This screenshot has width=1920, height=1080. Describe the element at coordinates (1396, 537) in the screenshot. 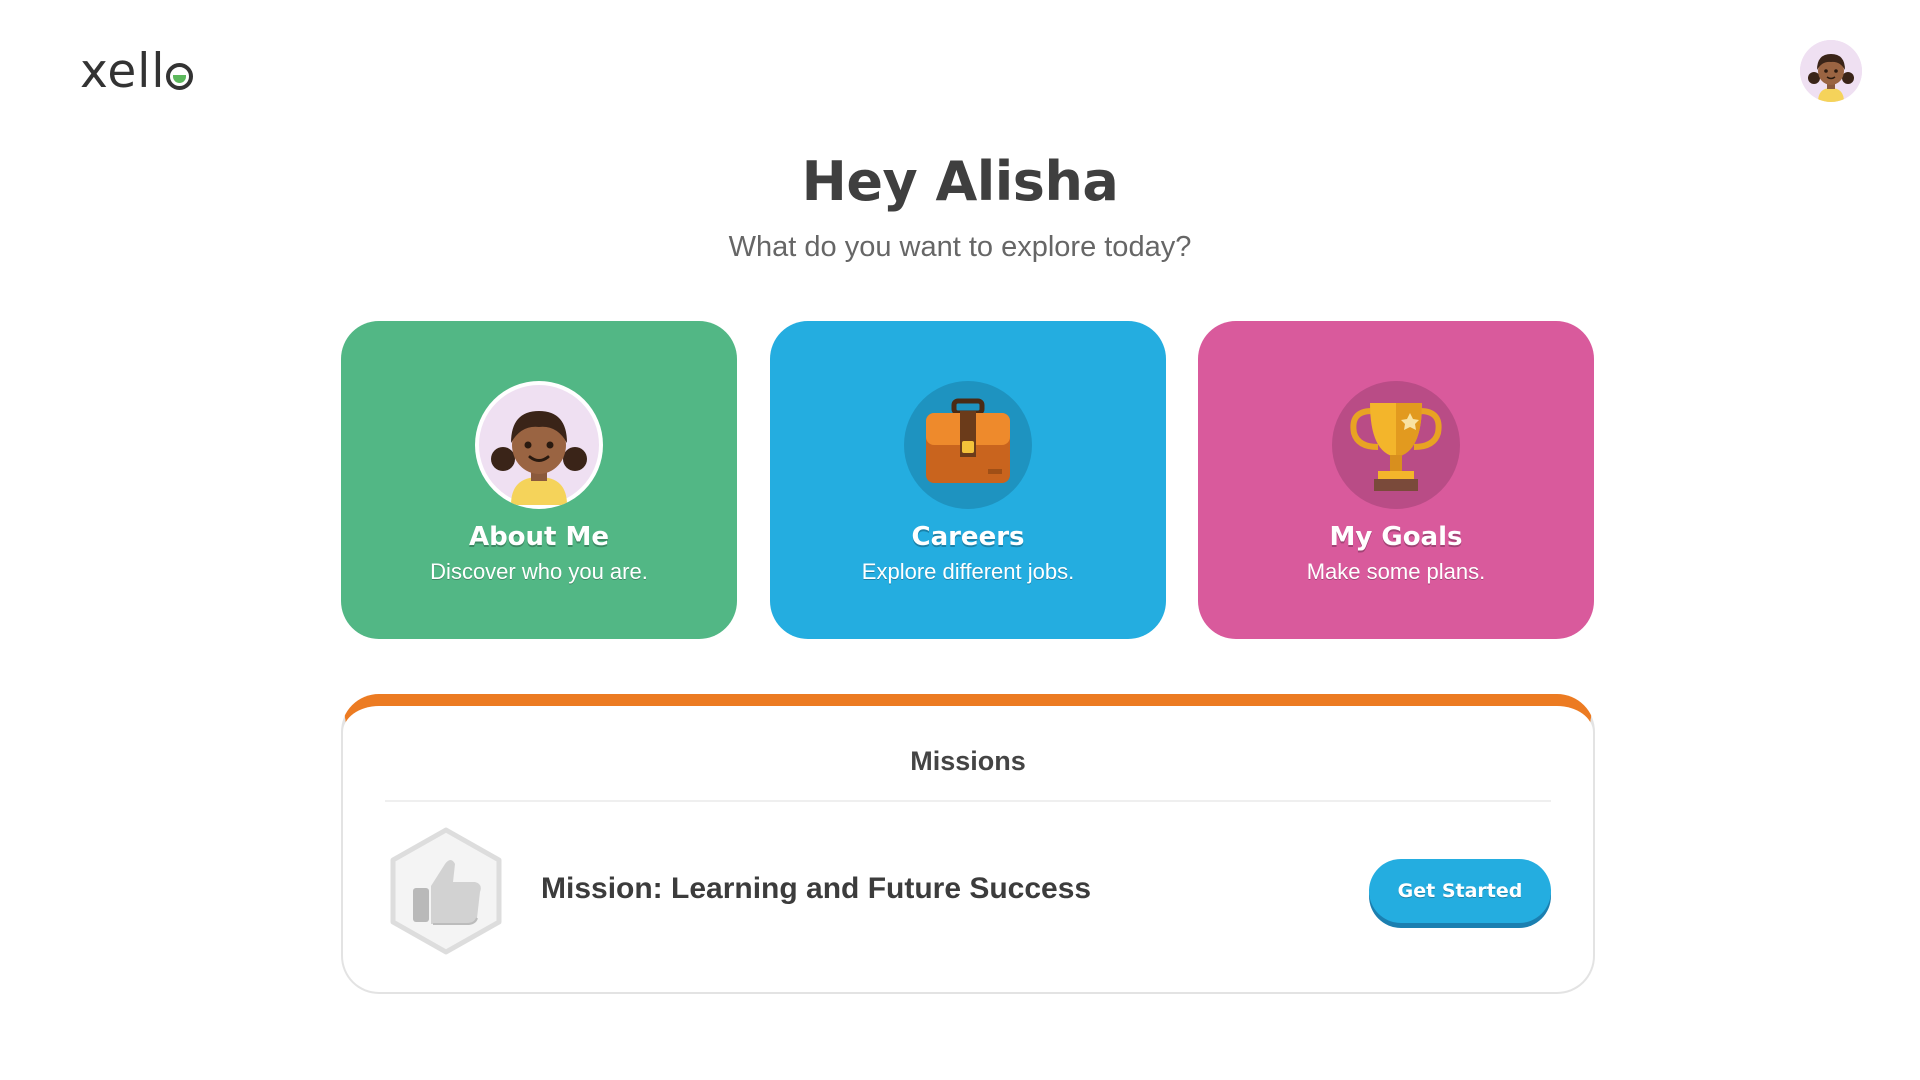

I see `my-goals-title: My Goals` at that location.